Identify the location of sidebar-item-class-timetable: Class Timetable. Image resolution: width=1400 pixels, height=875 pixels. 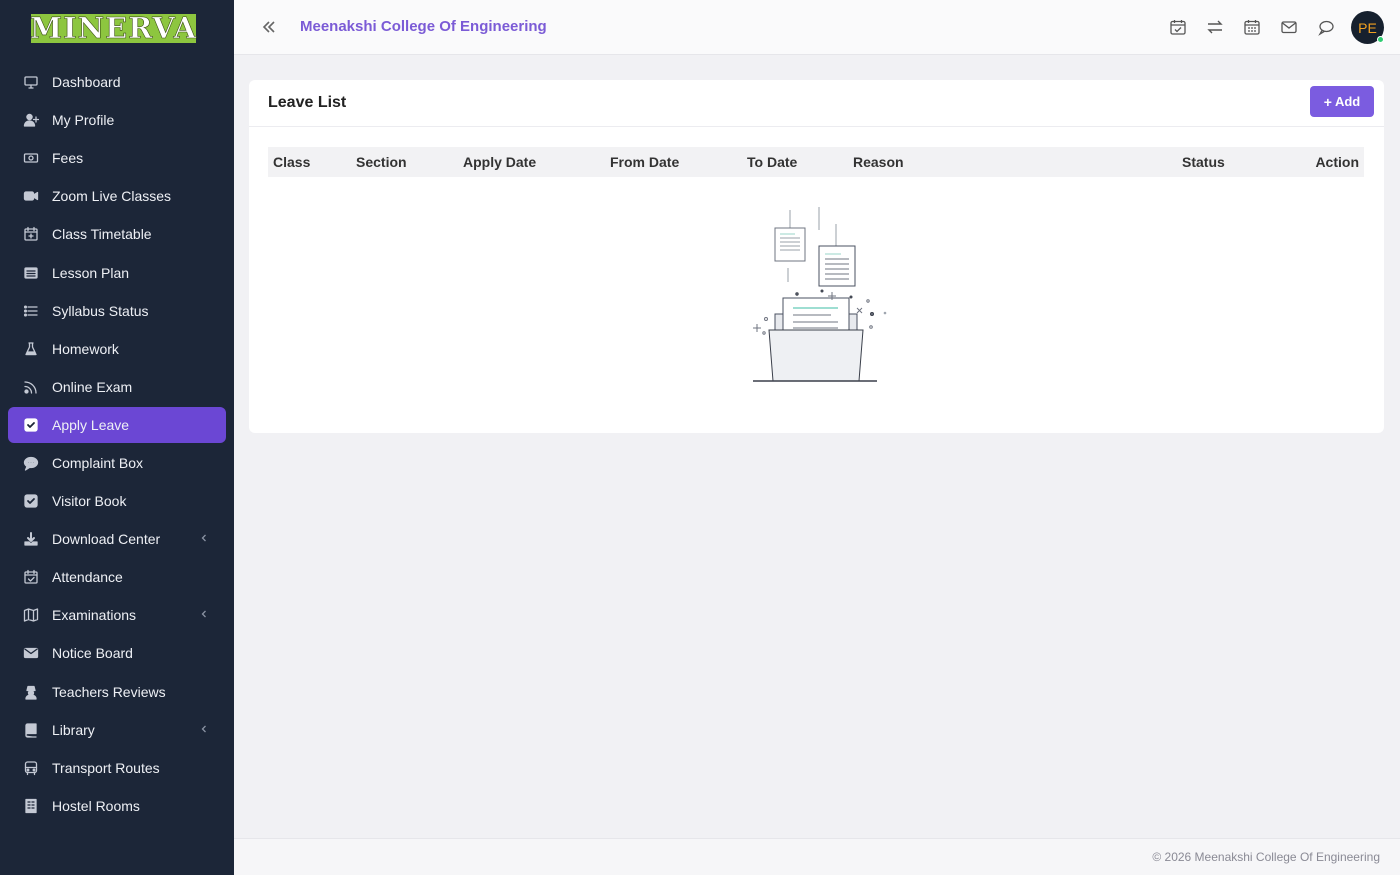
(117, 234).